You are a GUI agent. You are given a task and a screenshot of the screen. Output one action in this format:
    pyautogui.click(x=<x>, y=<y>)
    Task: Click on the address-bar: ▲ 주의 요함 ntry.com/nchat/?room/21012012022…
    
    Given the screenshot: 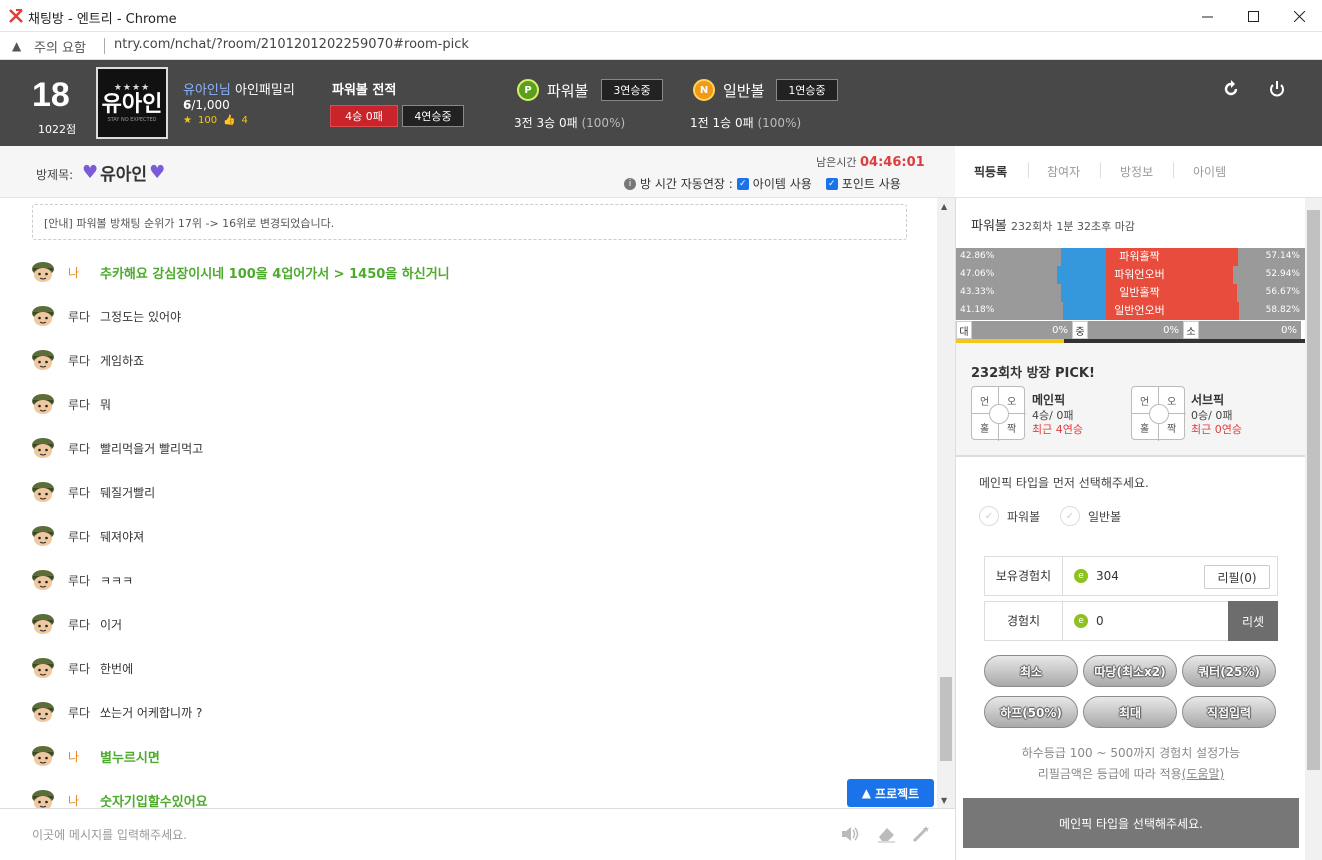 What is the action you would take?
    pyautogui.click(x=661, y=46)
    